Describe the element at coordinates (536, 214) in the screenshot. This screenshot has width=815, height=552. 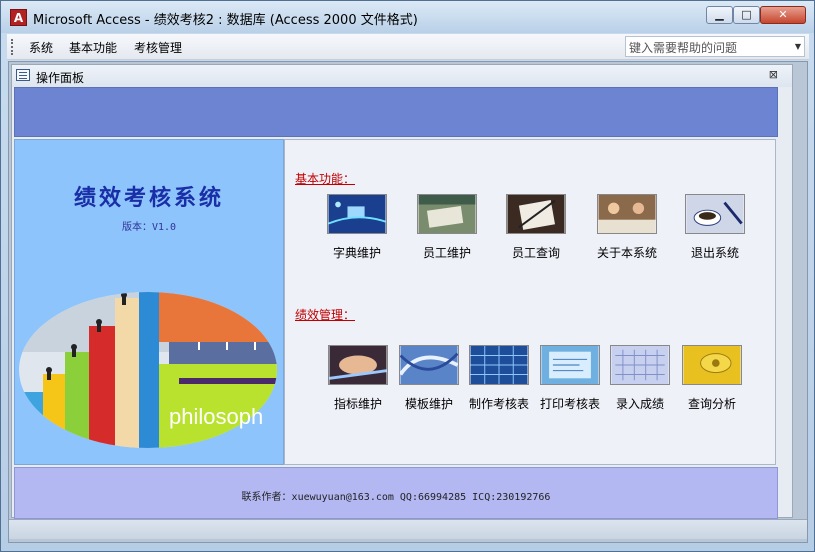
I see `pen-notebook-icon` at that location.